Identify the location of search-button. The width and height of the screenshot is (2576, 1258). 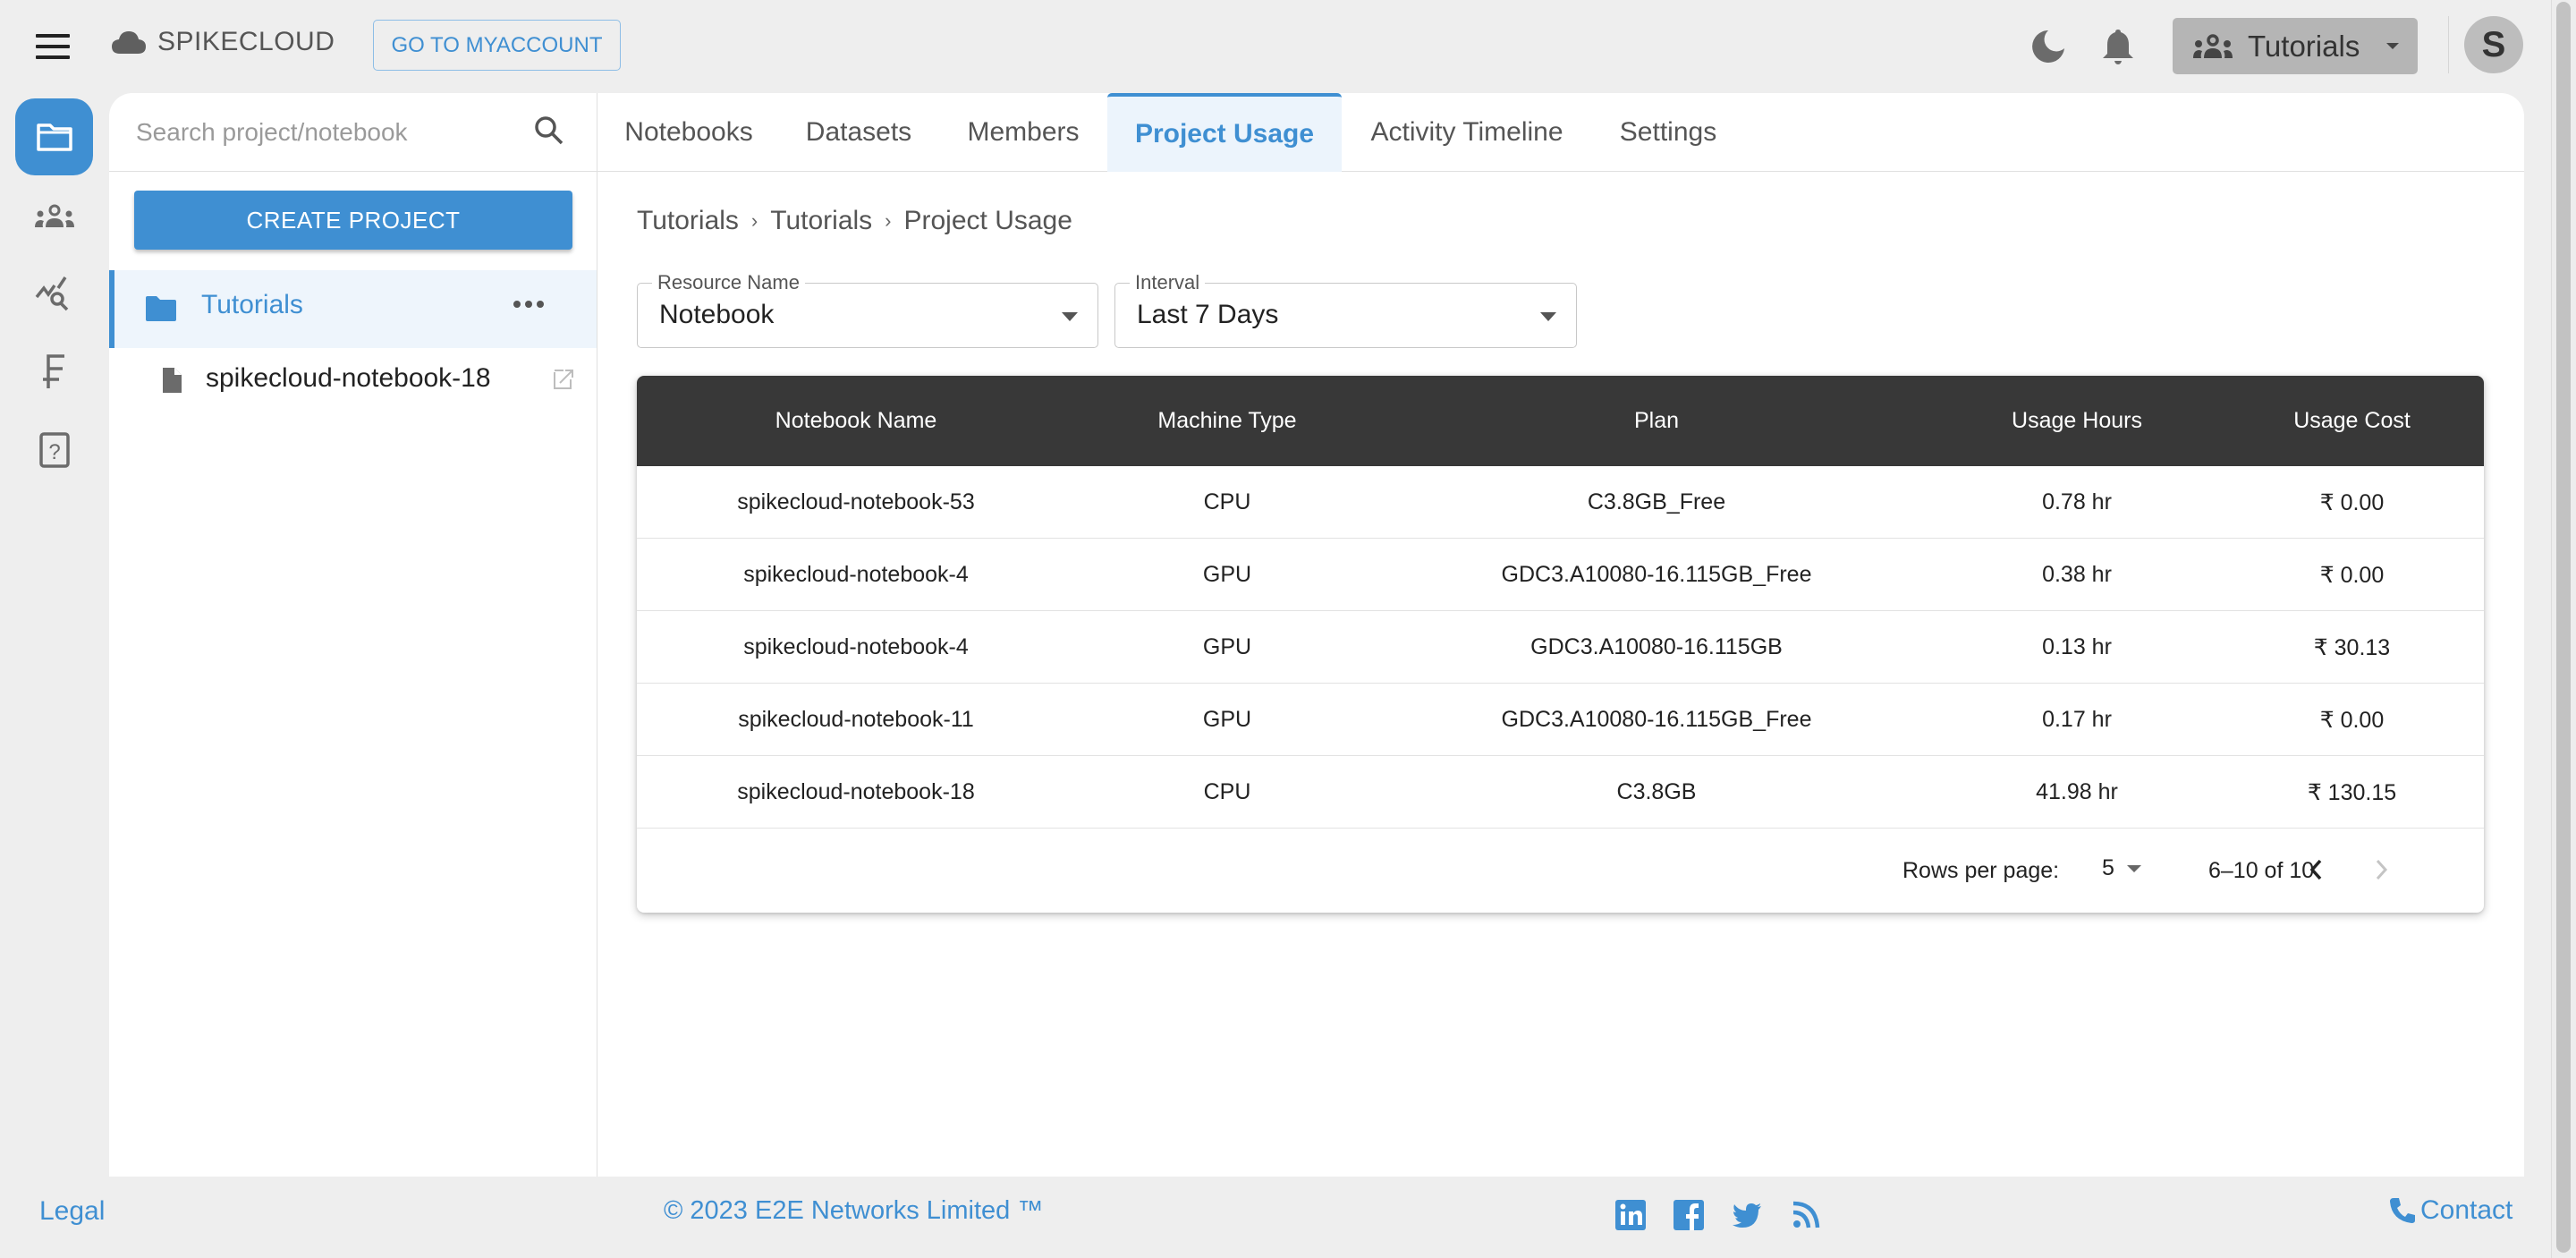
(549, 131).